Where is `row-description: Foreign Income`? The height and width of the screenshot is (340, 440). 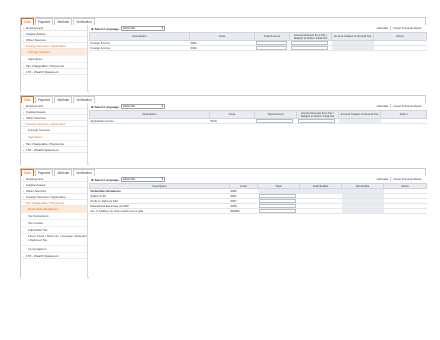 row-description: Foreign Income is located at coordinates (139, 48).